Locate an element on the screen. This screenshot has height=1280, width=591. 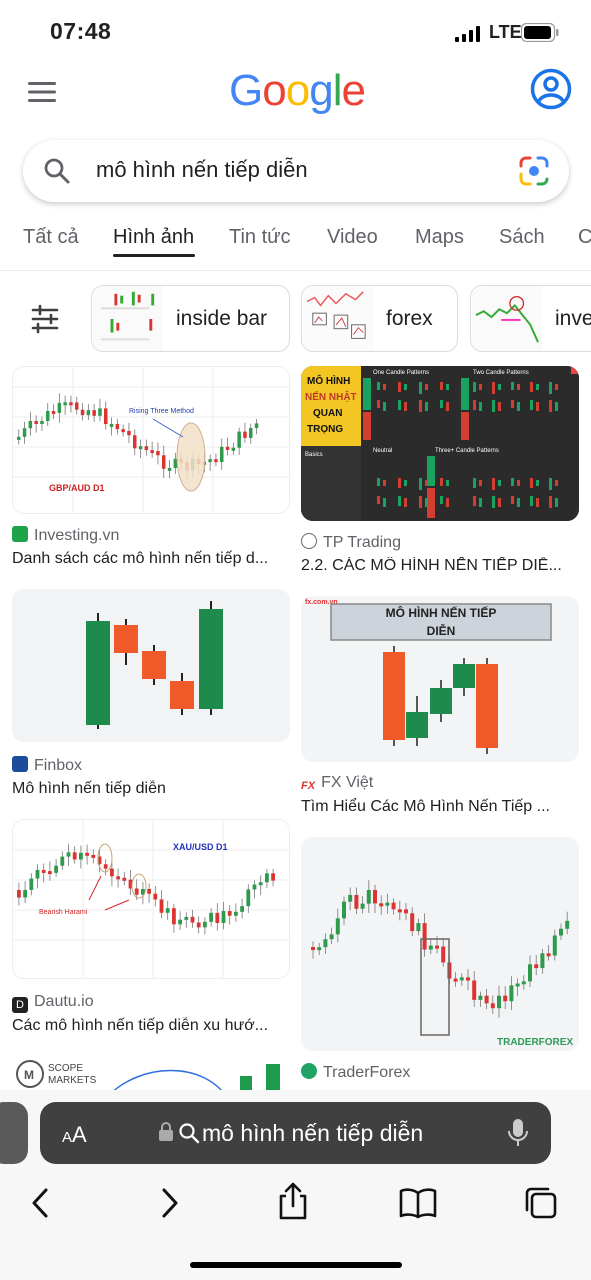
image-pair-label: XAU/USD D1 is located at coordinates (200, 847).